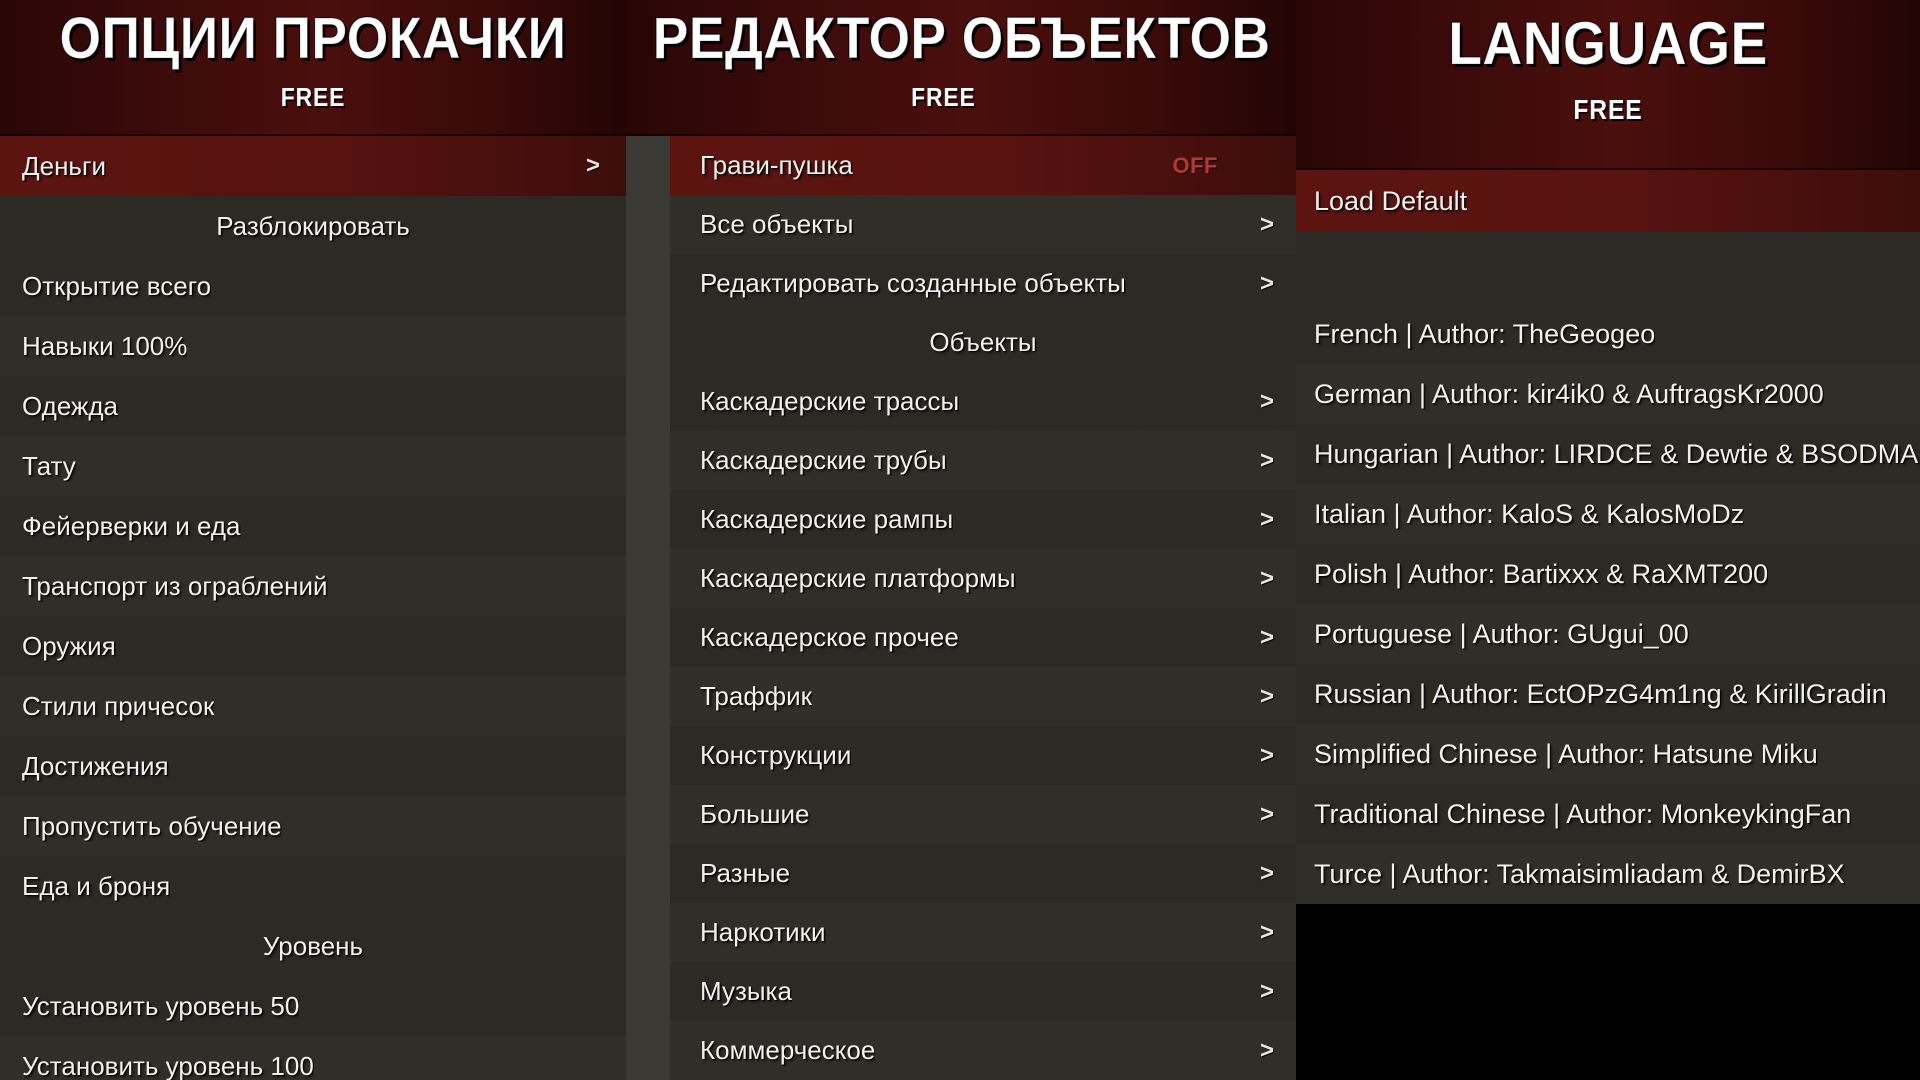  What do you see at coordinates (118, 705) in the screenshot?
I see `menu-item-label: Стили причесок` at bounding box center [118, 705].